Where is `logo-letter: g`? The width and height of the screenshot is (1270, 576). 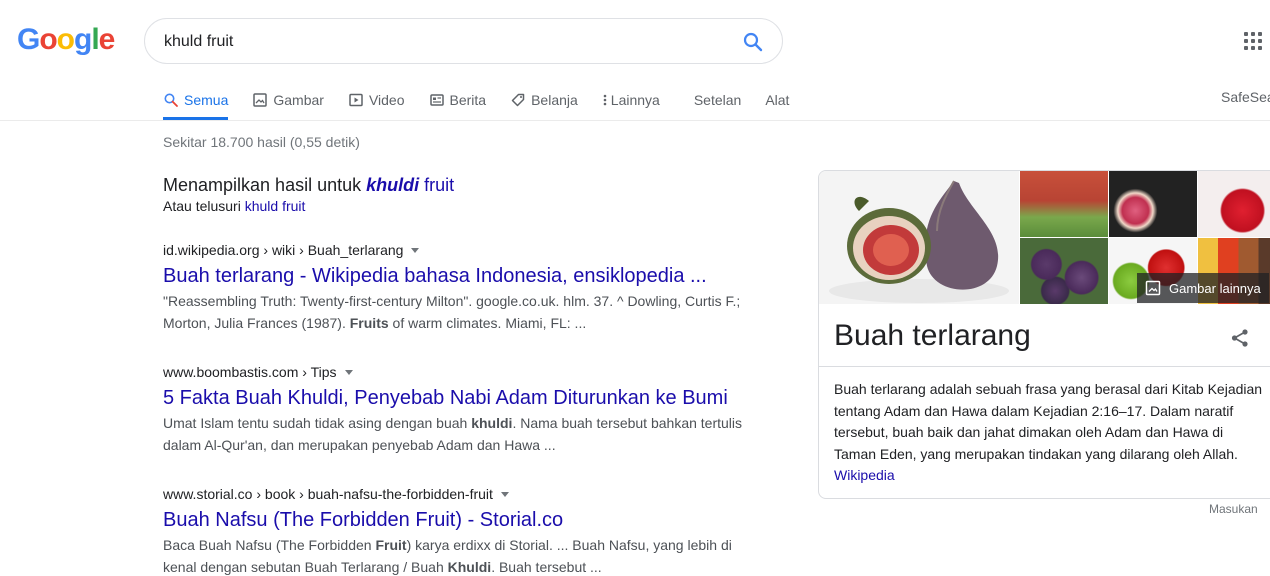 logo-letter: g is located at coordinates (83, 39).